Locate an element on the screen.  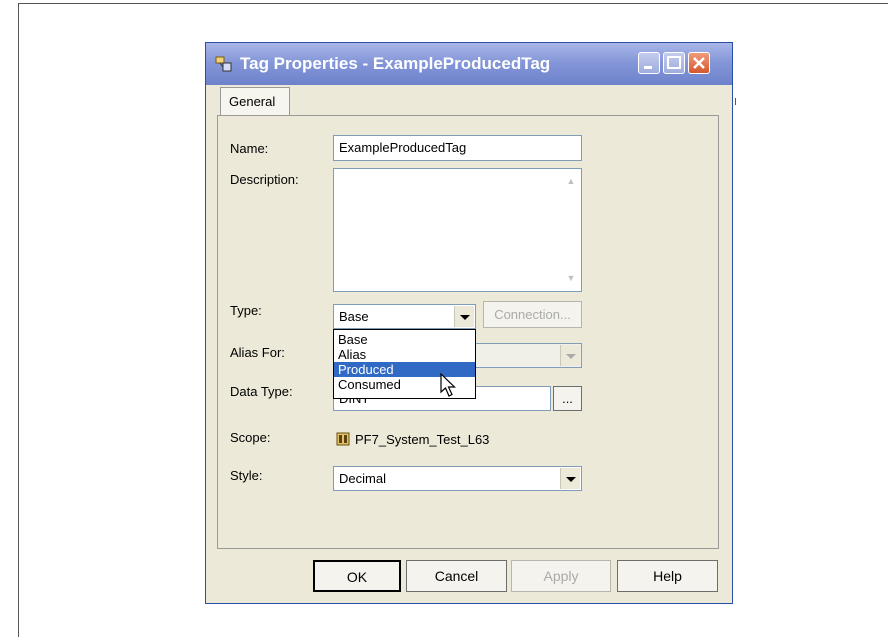
scroll-up-icon: ▲ is located at coordinates (571, 181).